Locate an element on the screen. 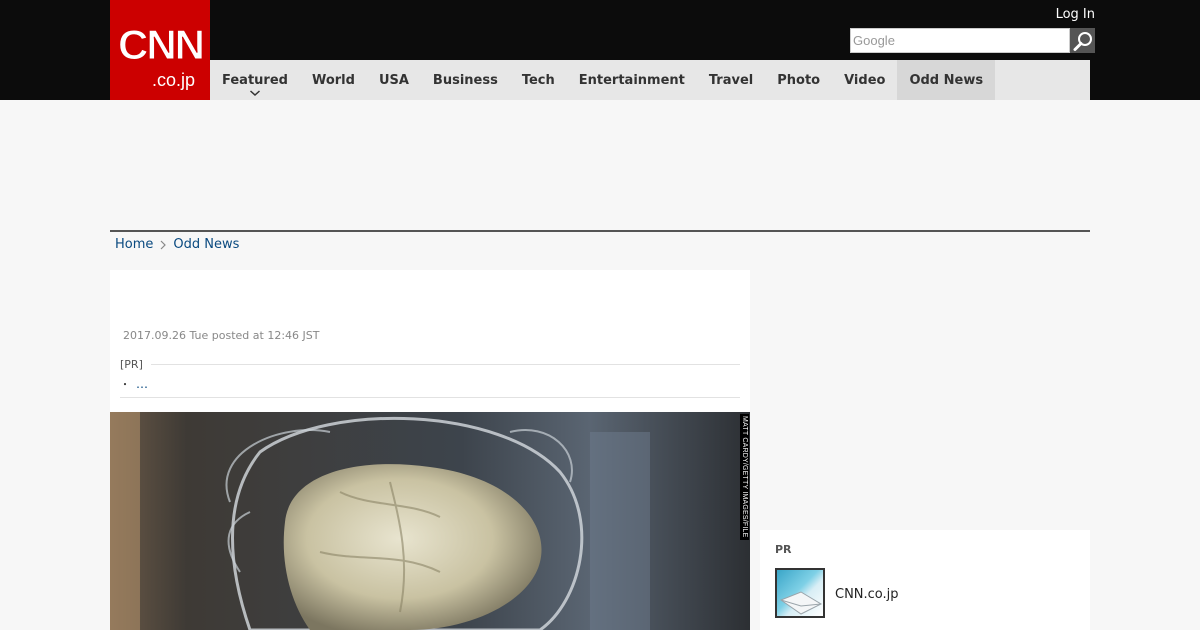  breadcrumb-home: Home is located at coordinates (134, 244).